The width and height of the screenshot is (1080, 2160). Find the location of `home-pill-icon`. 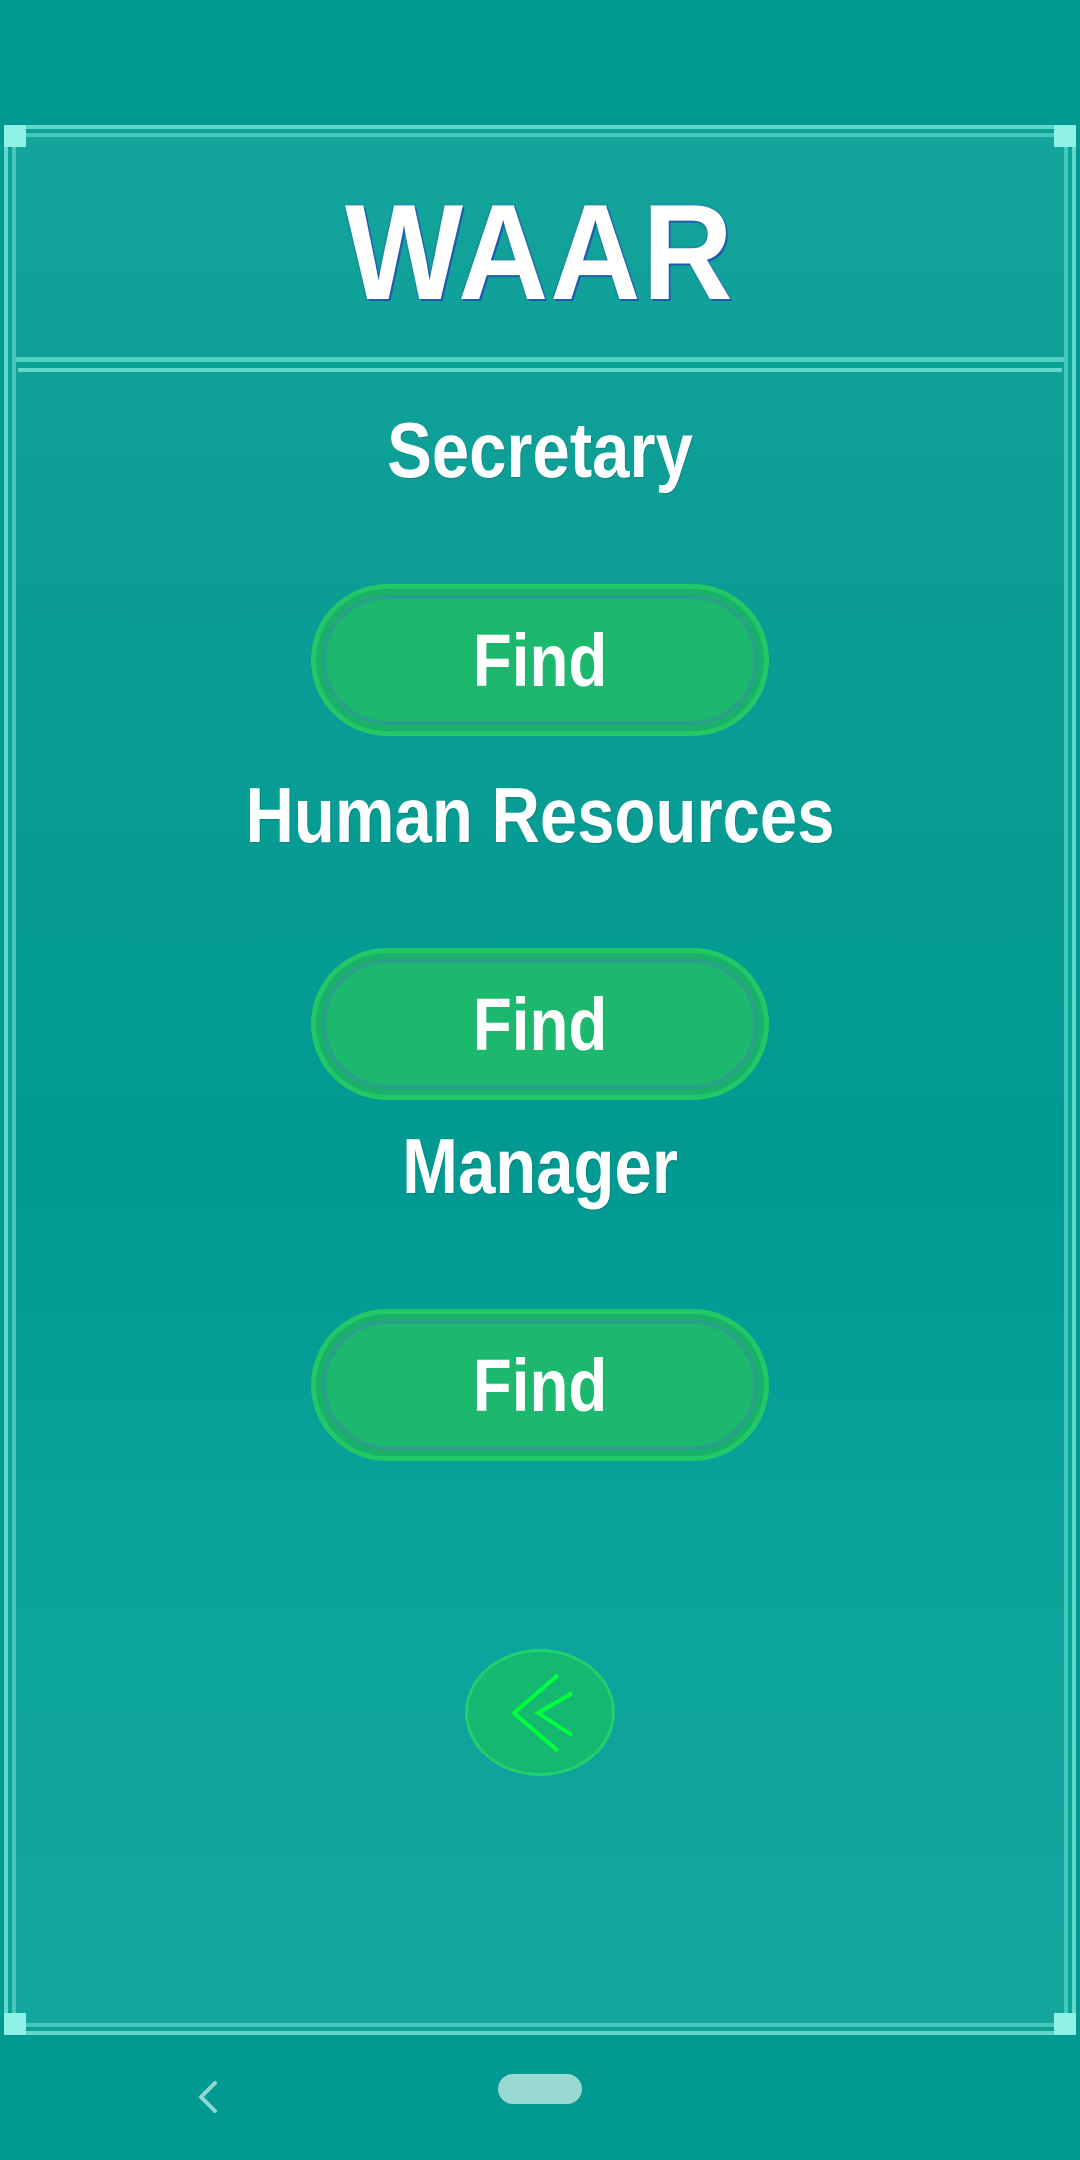

home-pill-icon is located at coordinates (540, 2089).